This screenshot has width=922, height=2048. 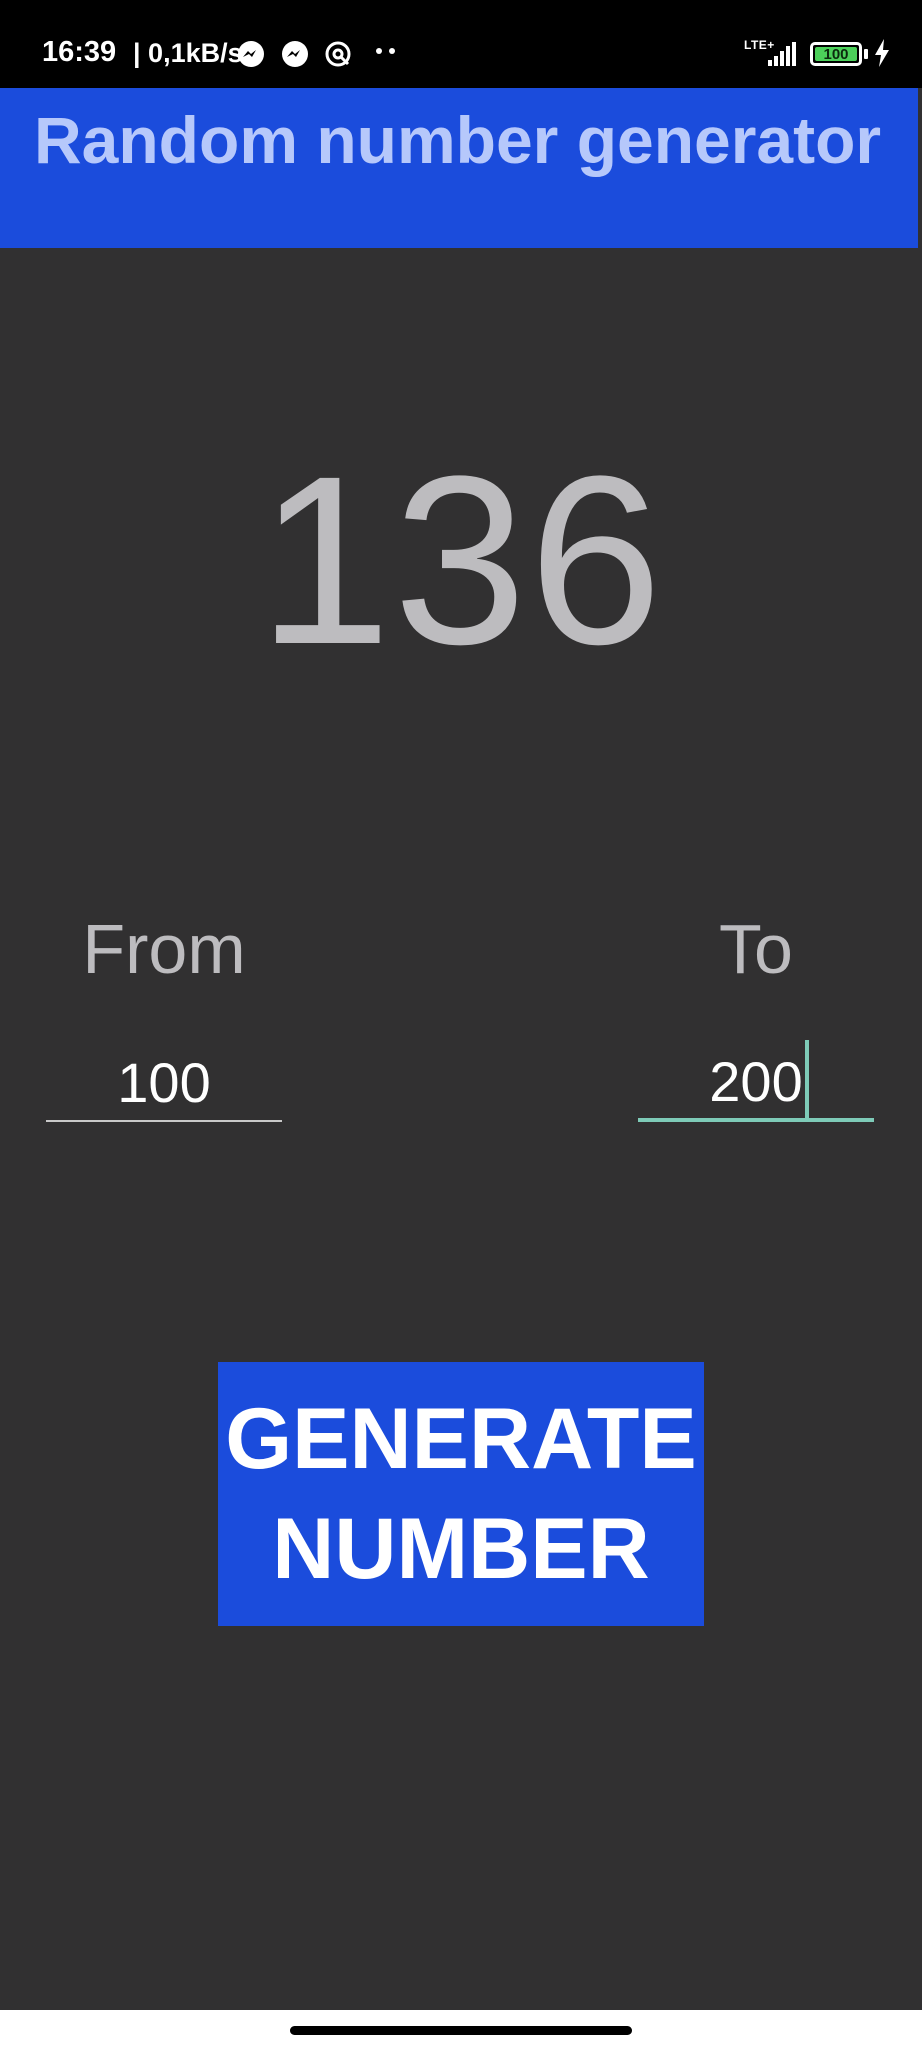 What do you see at coordinates (756, 949) in the screenshot?
I see `to-label: To` at bounding box center [756, 949].